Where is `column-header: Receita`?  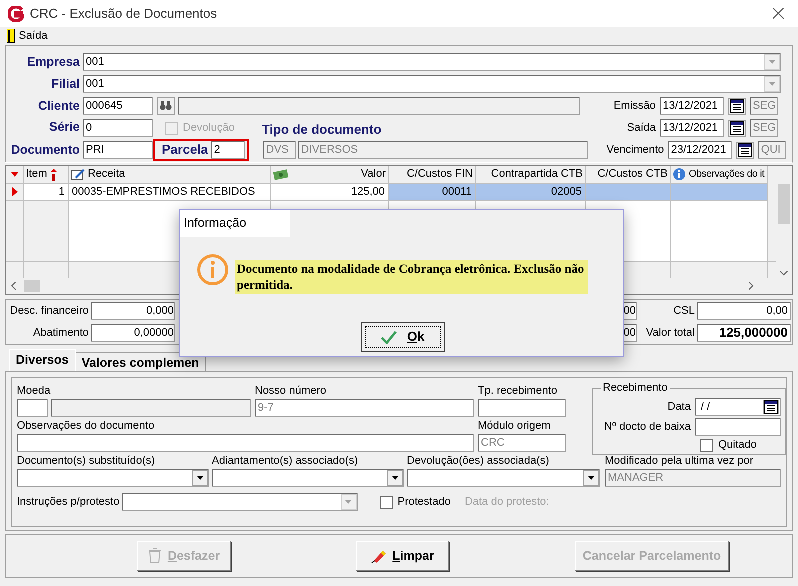
column-header: Receita is located at coordinates (107, 174).